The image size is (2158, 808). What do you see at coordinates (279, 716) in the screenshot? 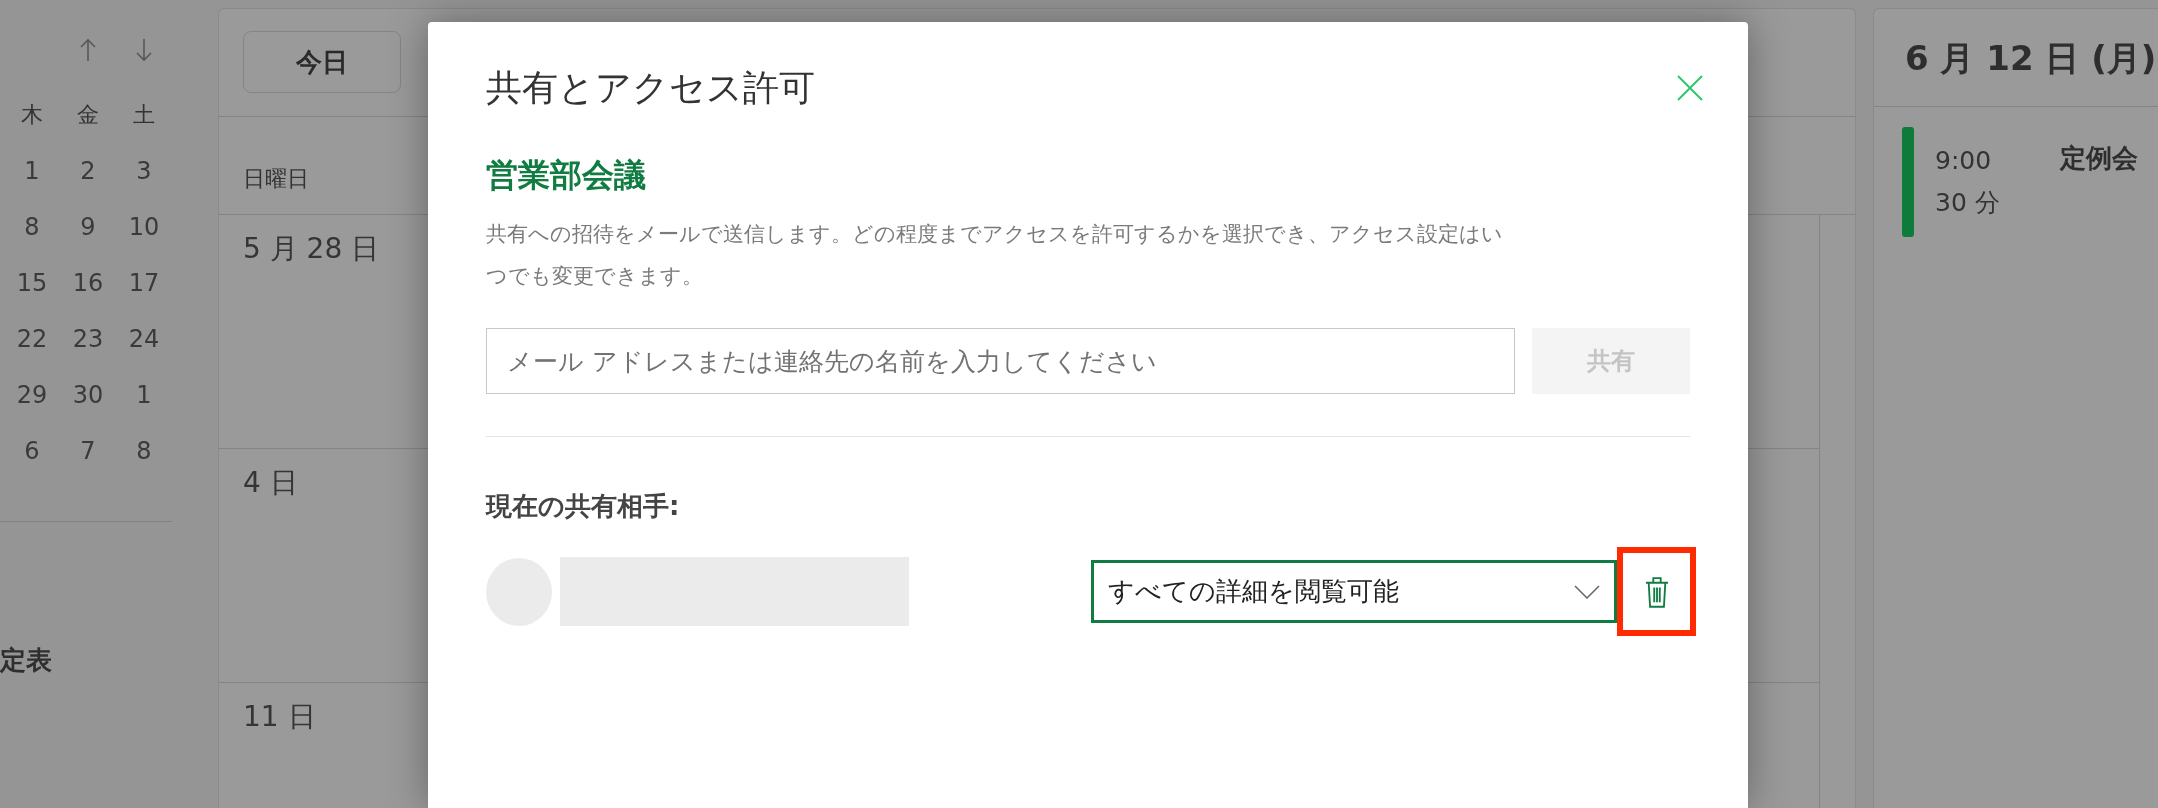
I see `date-label: 11 日` at bounding box center [279, 716].